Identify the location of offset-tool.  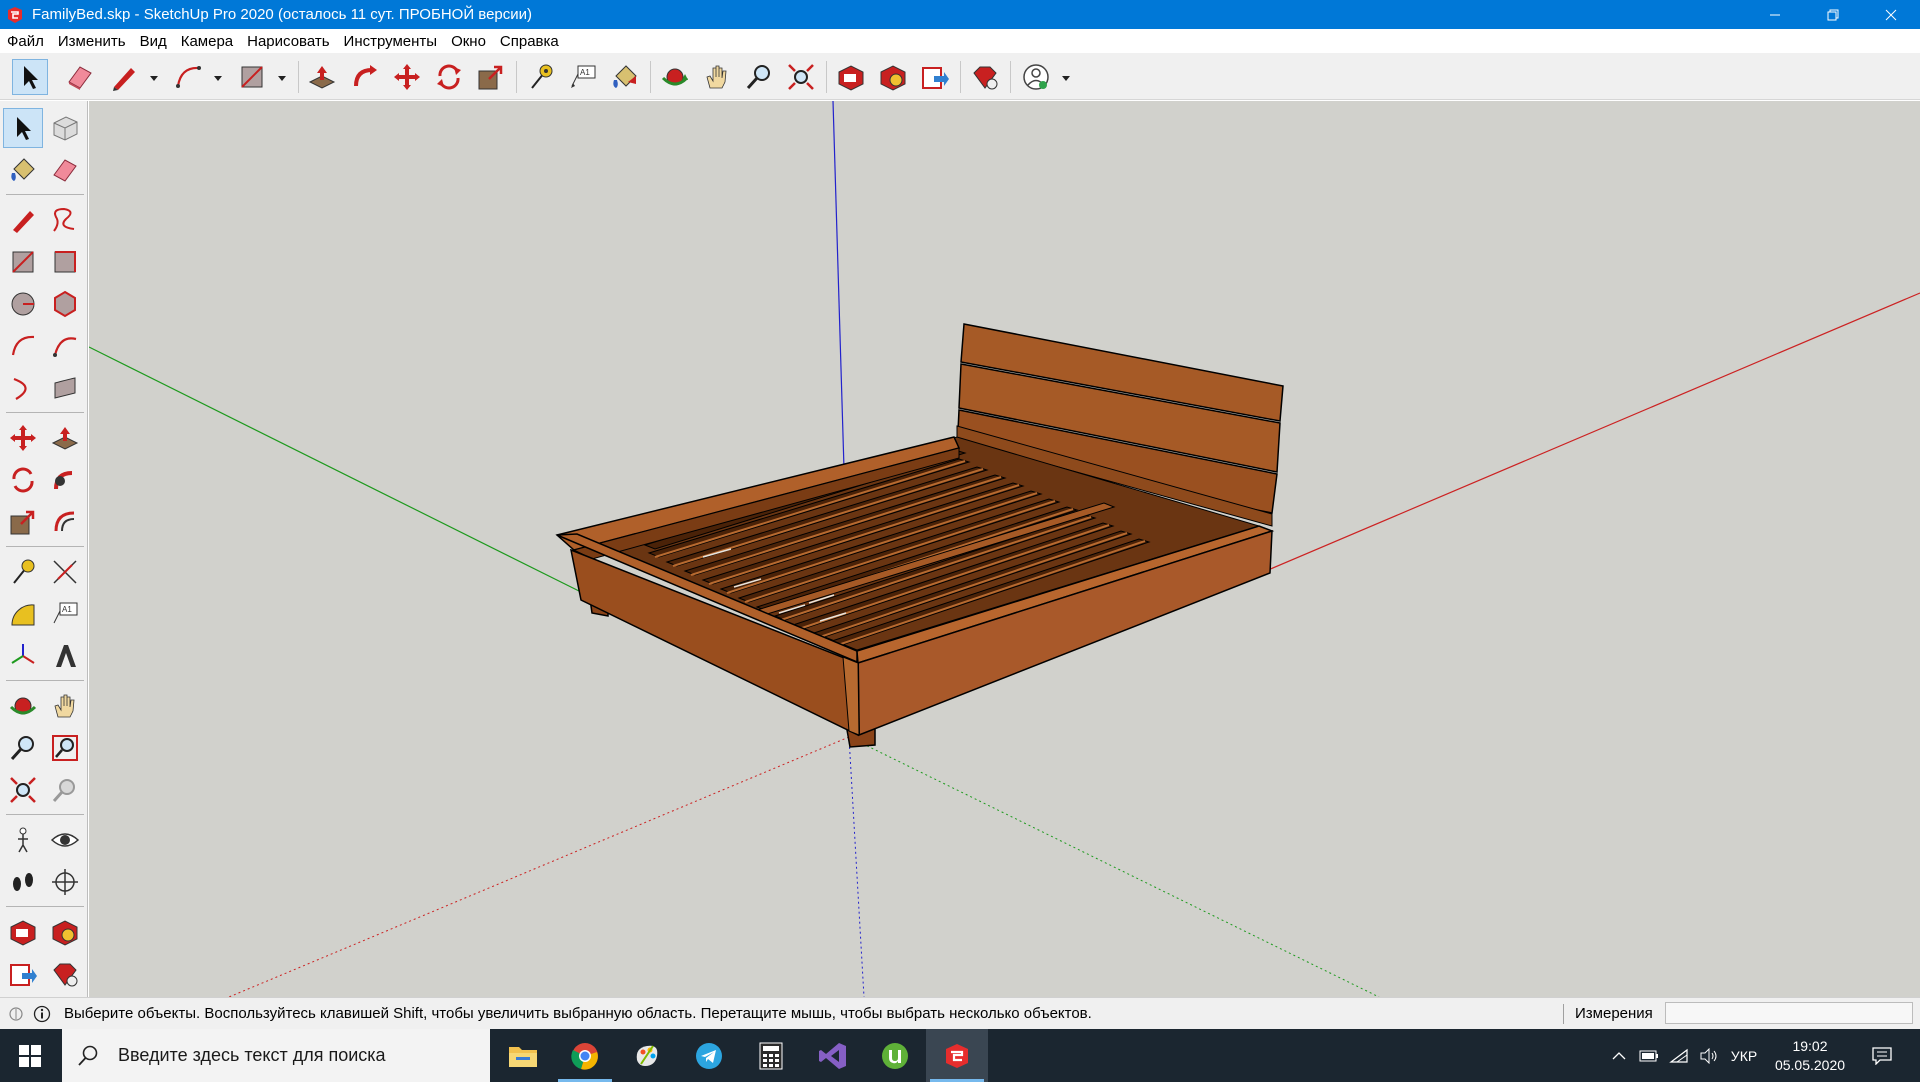
(65, 522).